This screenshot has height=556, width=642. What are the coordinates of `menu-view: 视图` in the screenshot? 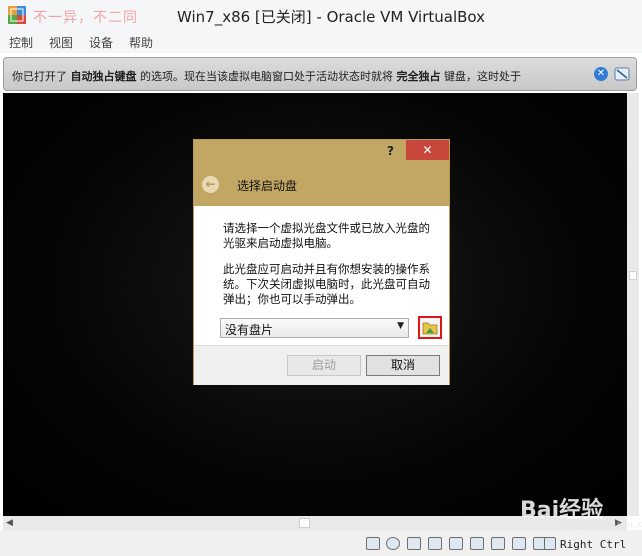 It's located at (61, 42).